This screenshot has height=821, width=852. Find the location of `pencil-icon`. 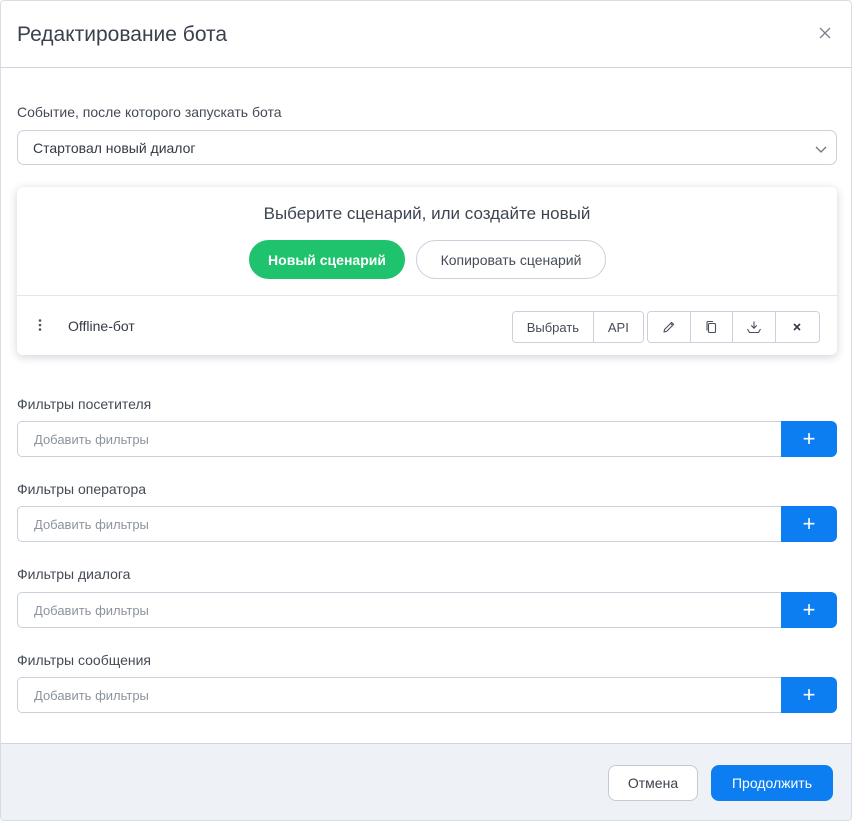

pencil-icon is located at coordinates (668, 327).